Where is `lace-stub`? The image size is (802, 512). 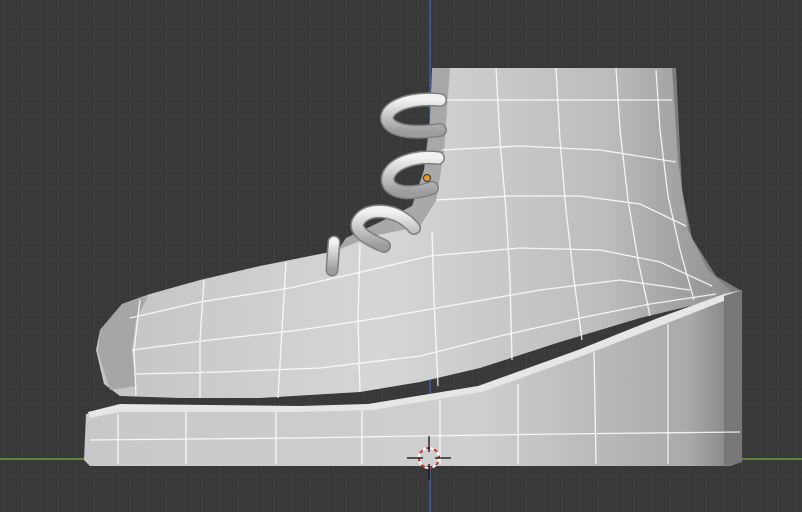 lace-stub is located at coordinates (333, 256).